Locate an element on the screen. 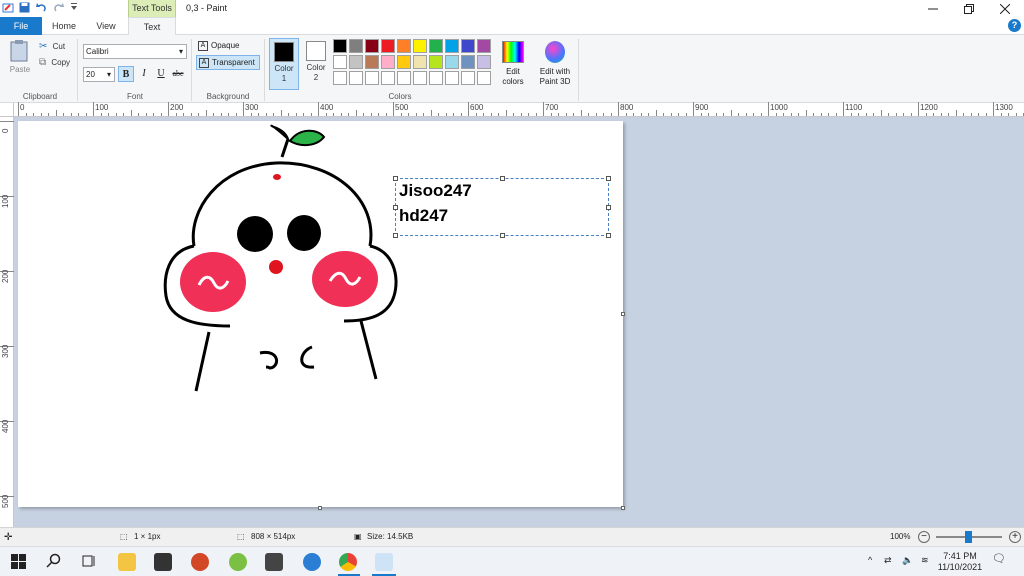 This screenshot has width=1024, height=576. task-view-icon is located at coordinates (90, 562).